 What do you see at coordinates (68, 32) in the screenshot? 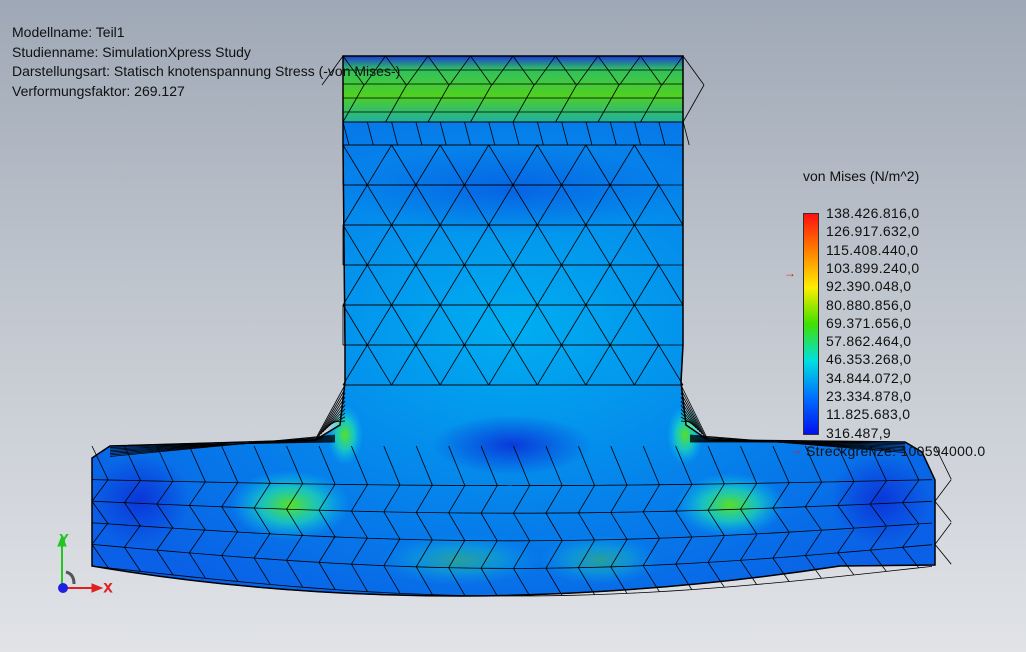
I see `model-name: Modellname: Teil1` at bounding box center [68, 32].